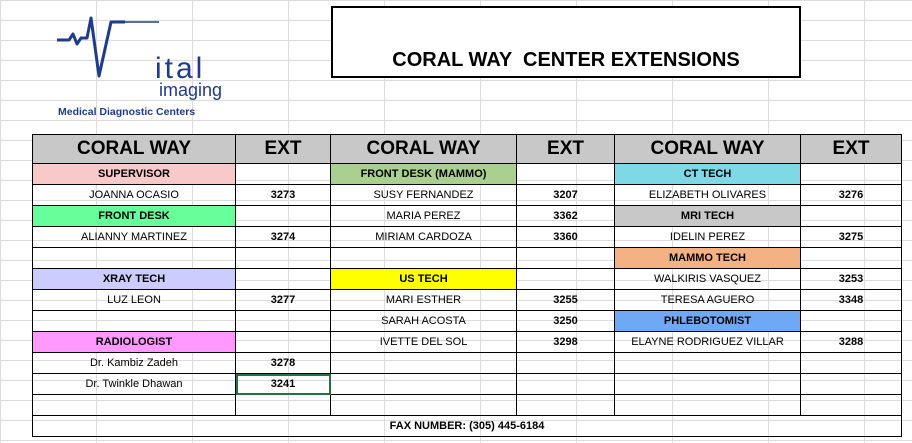  I want to click on category-mri-tech: MRI TECH, so click(707, 216).